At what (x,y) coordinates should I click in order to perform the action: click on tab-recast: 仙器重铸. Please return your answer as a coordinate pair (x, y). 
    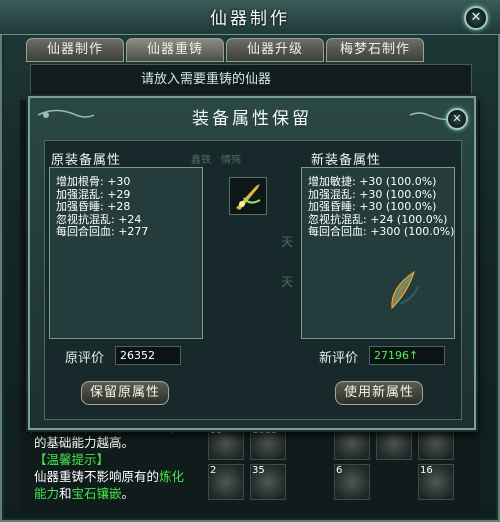
    Looking at the image, I should click on (175, 50).